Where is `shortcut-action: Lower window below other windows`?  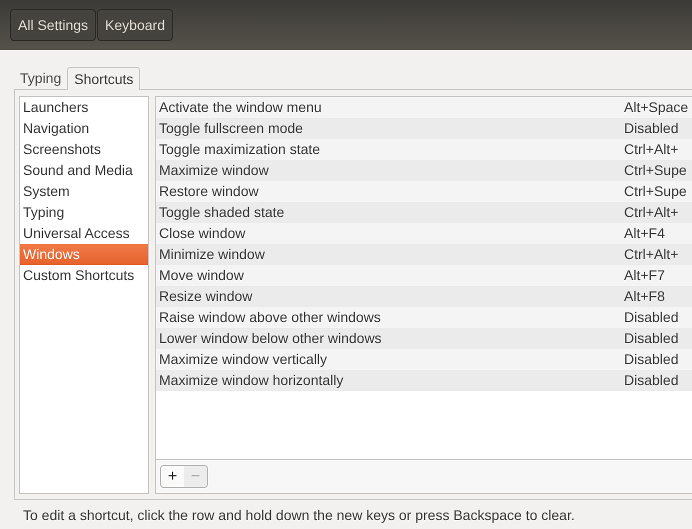 shortcut-action: Lower window below other windows is located at coordinates (390, 338).